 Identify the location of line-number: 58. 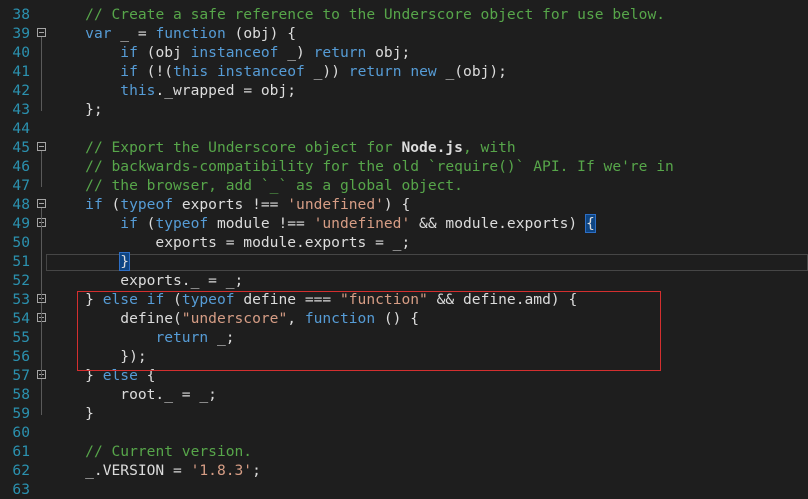
(21, 394).